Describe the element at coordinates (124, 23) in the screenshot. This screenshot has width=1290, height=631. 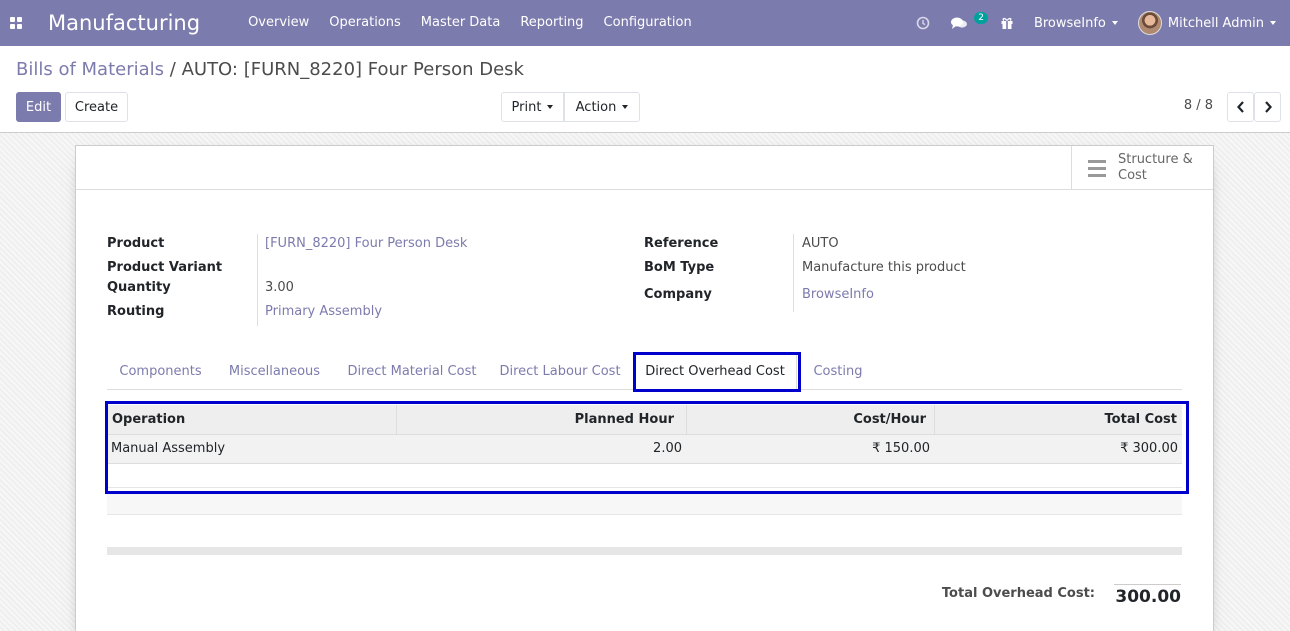
I see `app-name: Manufacturing` at that location.